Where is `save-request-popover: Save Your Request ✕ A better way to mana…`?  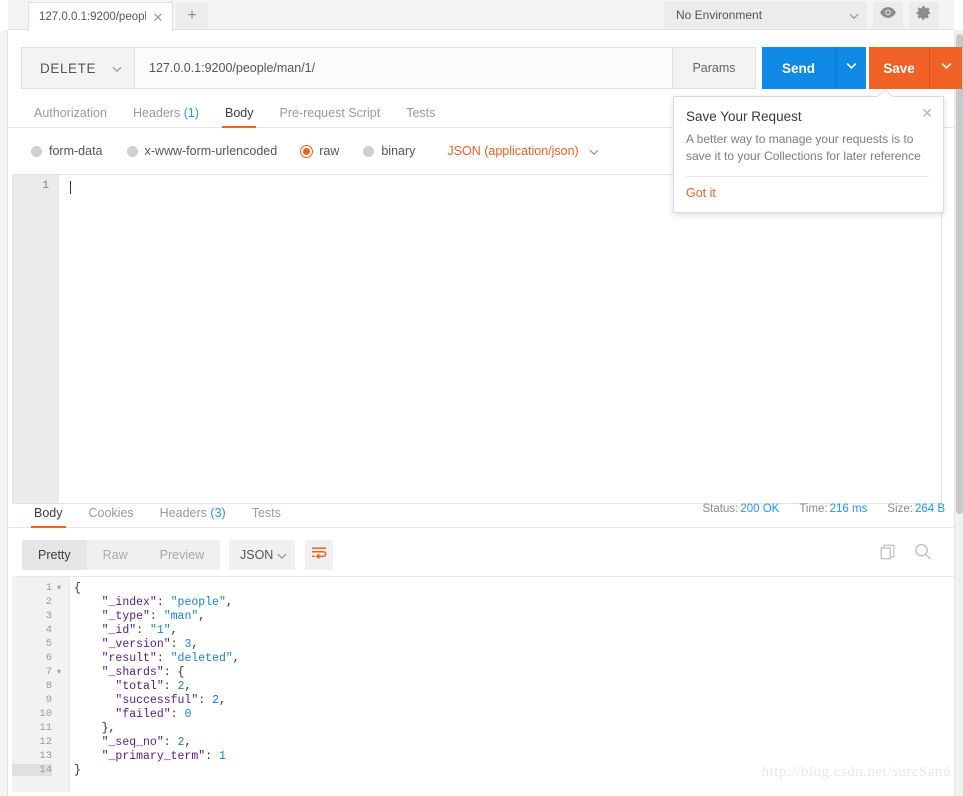
save-request-popover: Save Your Request ✕ A better way to mana… is located at coordinates (808, 154).